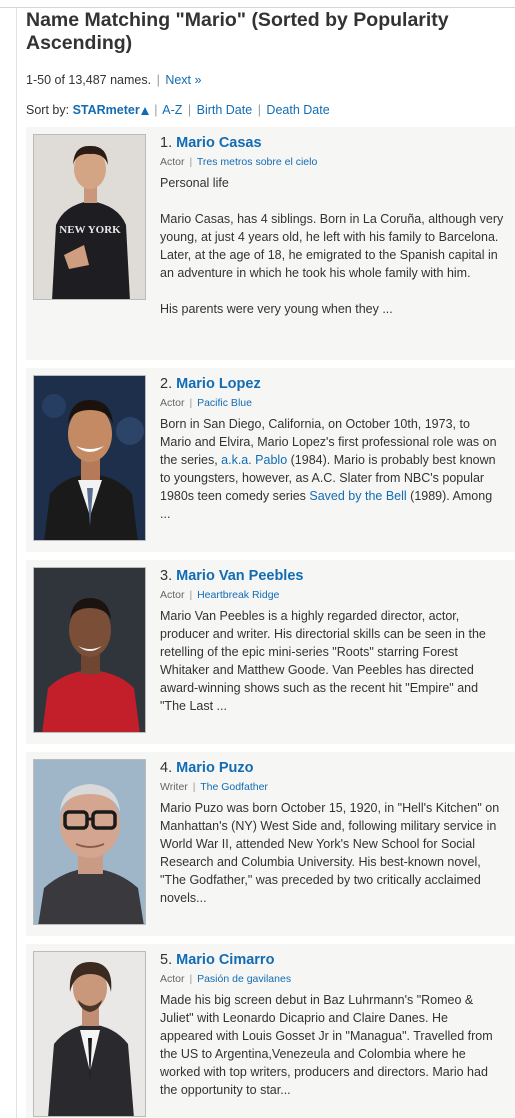 The height and width of the screenshot is (1118, 515). What do you see at coordinates (174, 787) in the screenshot?
I see `result-role: Writer` at bounding box center [174, 787].